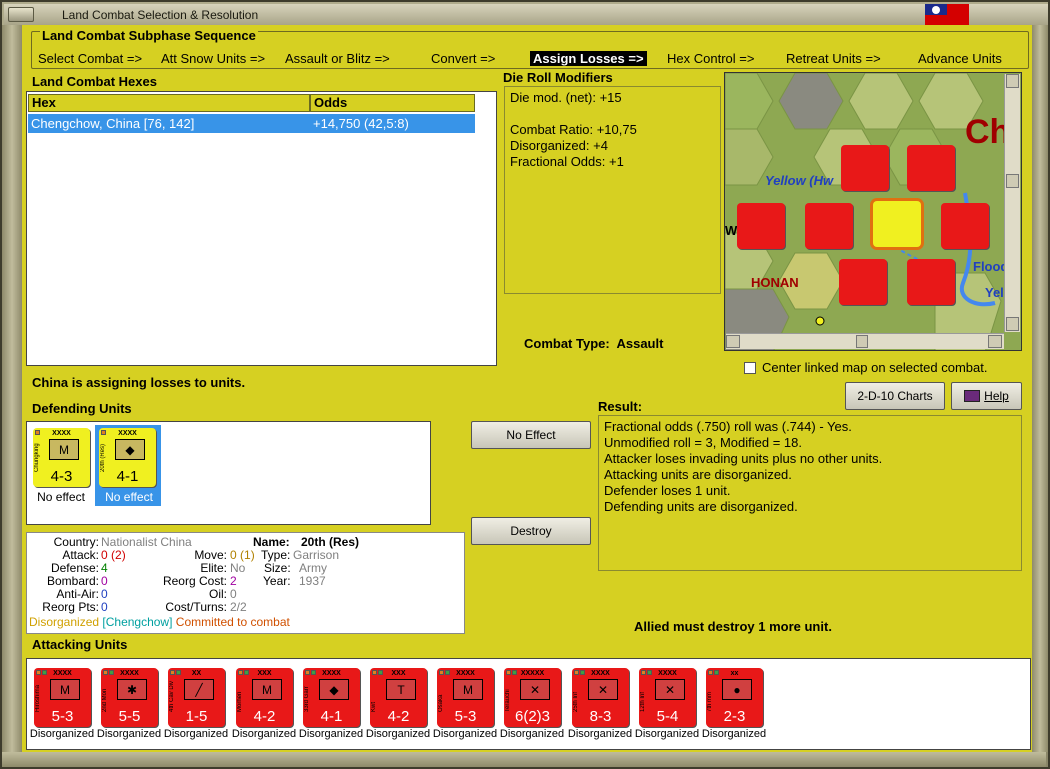  Describe the element at coordinates (199, 689) in the screenshot. I see `unit-symbol-icon: ╱` at that location.